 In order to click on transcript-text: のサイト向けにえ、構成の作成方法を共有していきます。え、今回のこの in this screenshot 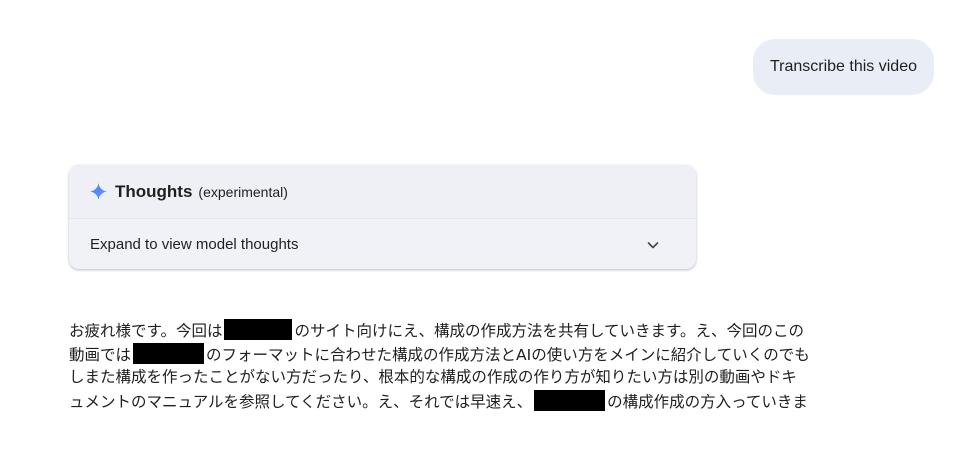, I will do `click(549, 331)`.